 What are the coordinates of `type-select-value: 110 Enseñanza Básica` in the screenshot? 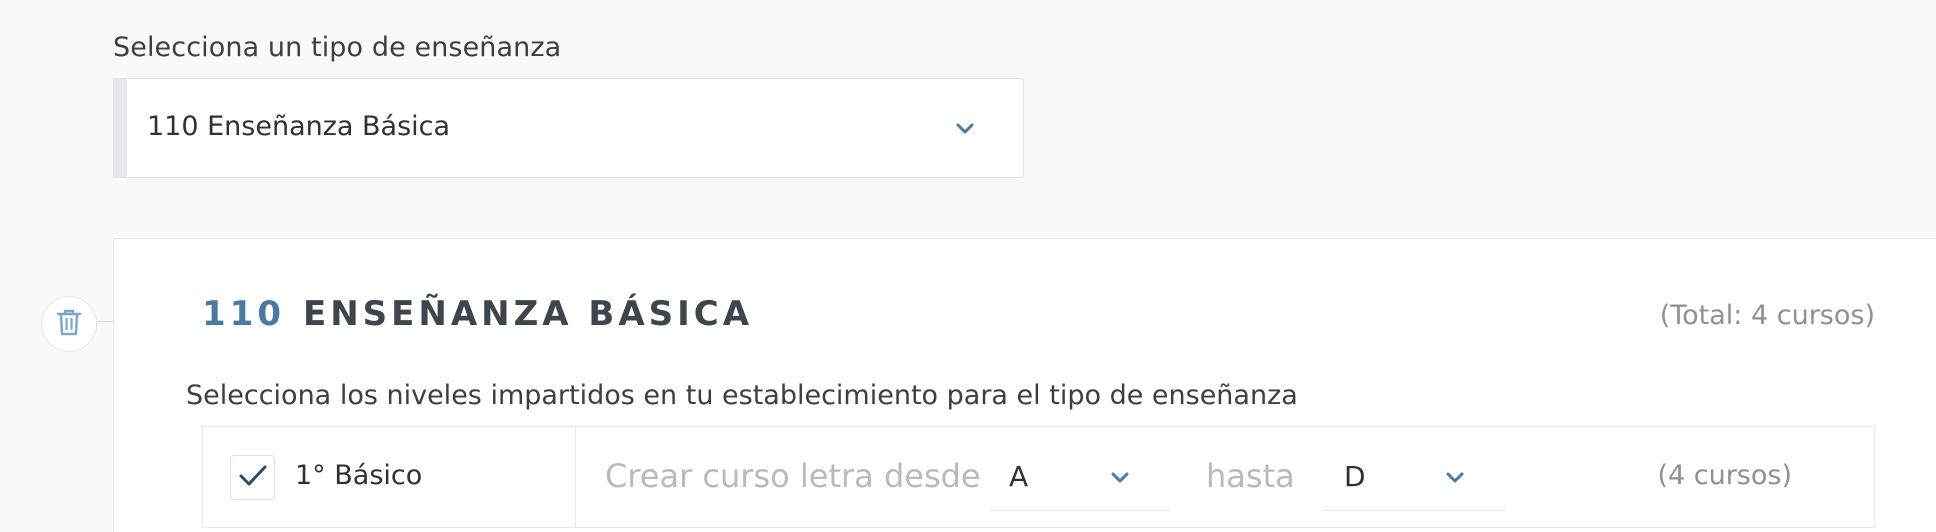 It's located at (299, 126).